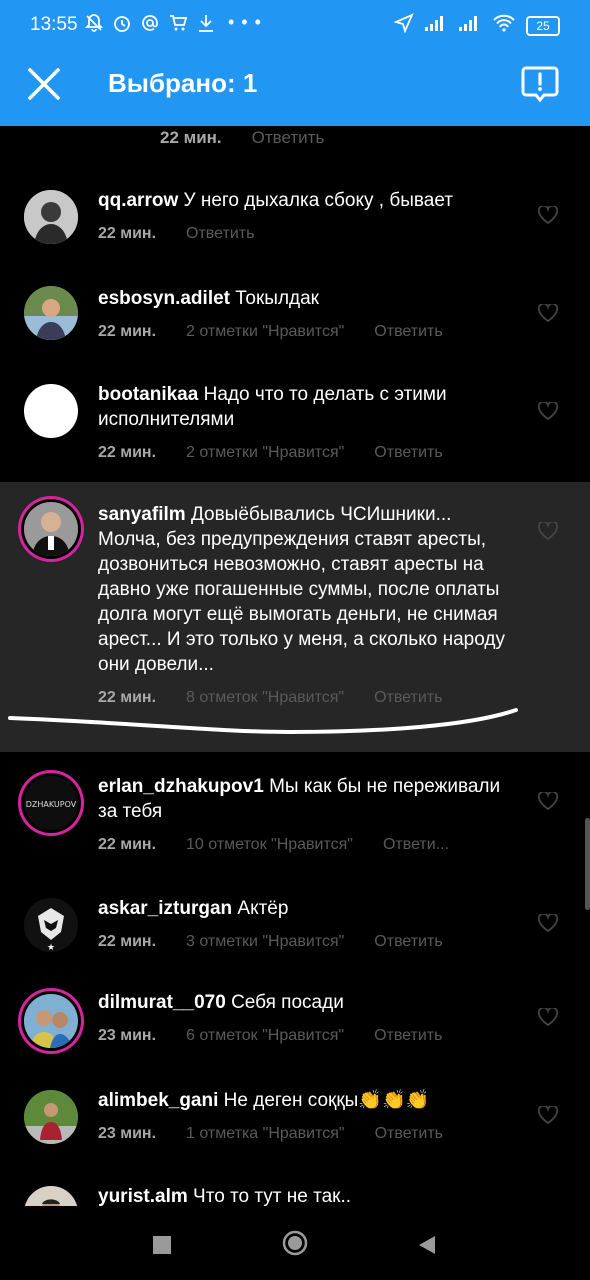 Image resolution: width=590 pixels, height=1280 pixels. Describe the element at coordinates (143, 1196) in the screenshot. I see `comment-username: yurist.alm` at that location.